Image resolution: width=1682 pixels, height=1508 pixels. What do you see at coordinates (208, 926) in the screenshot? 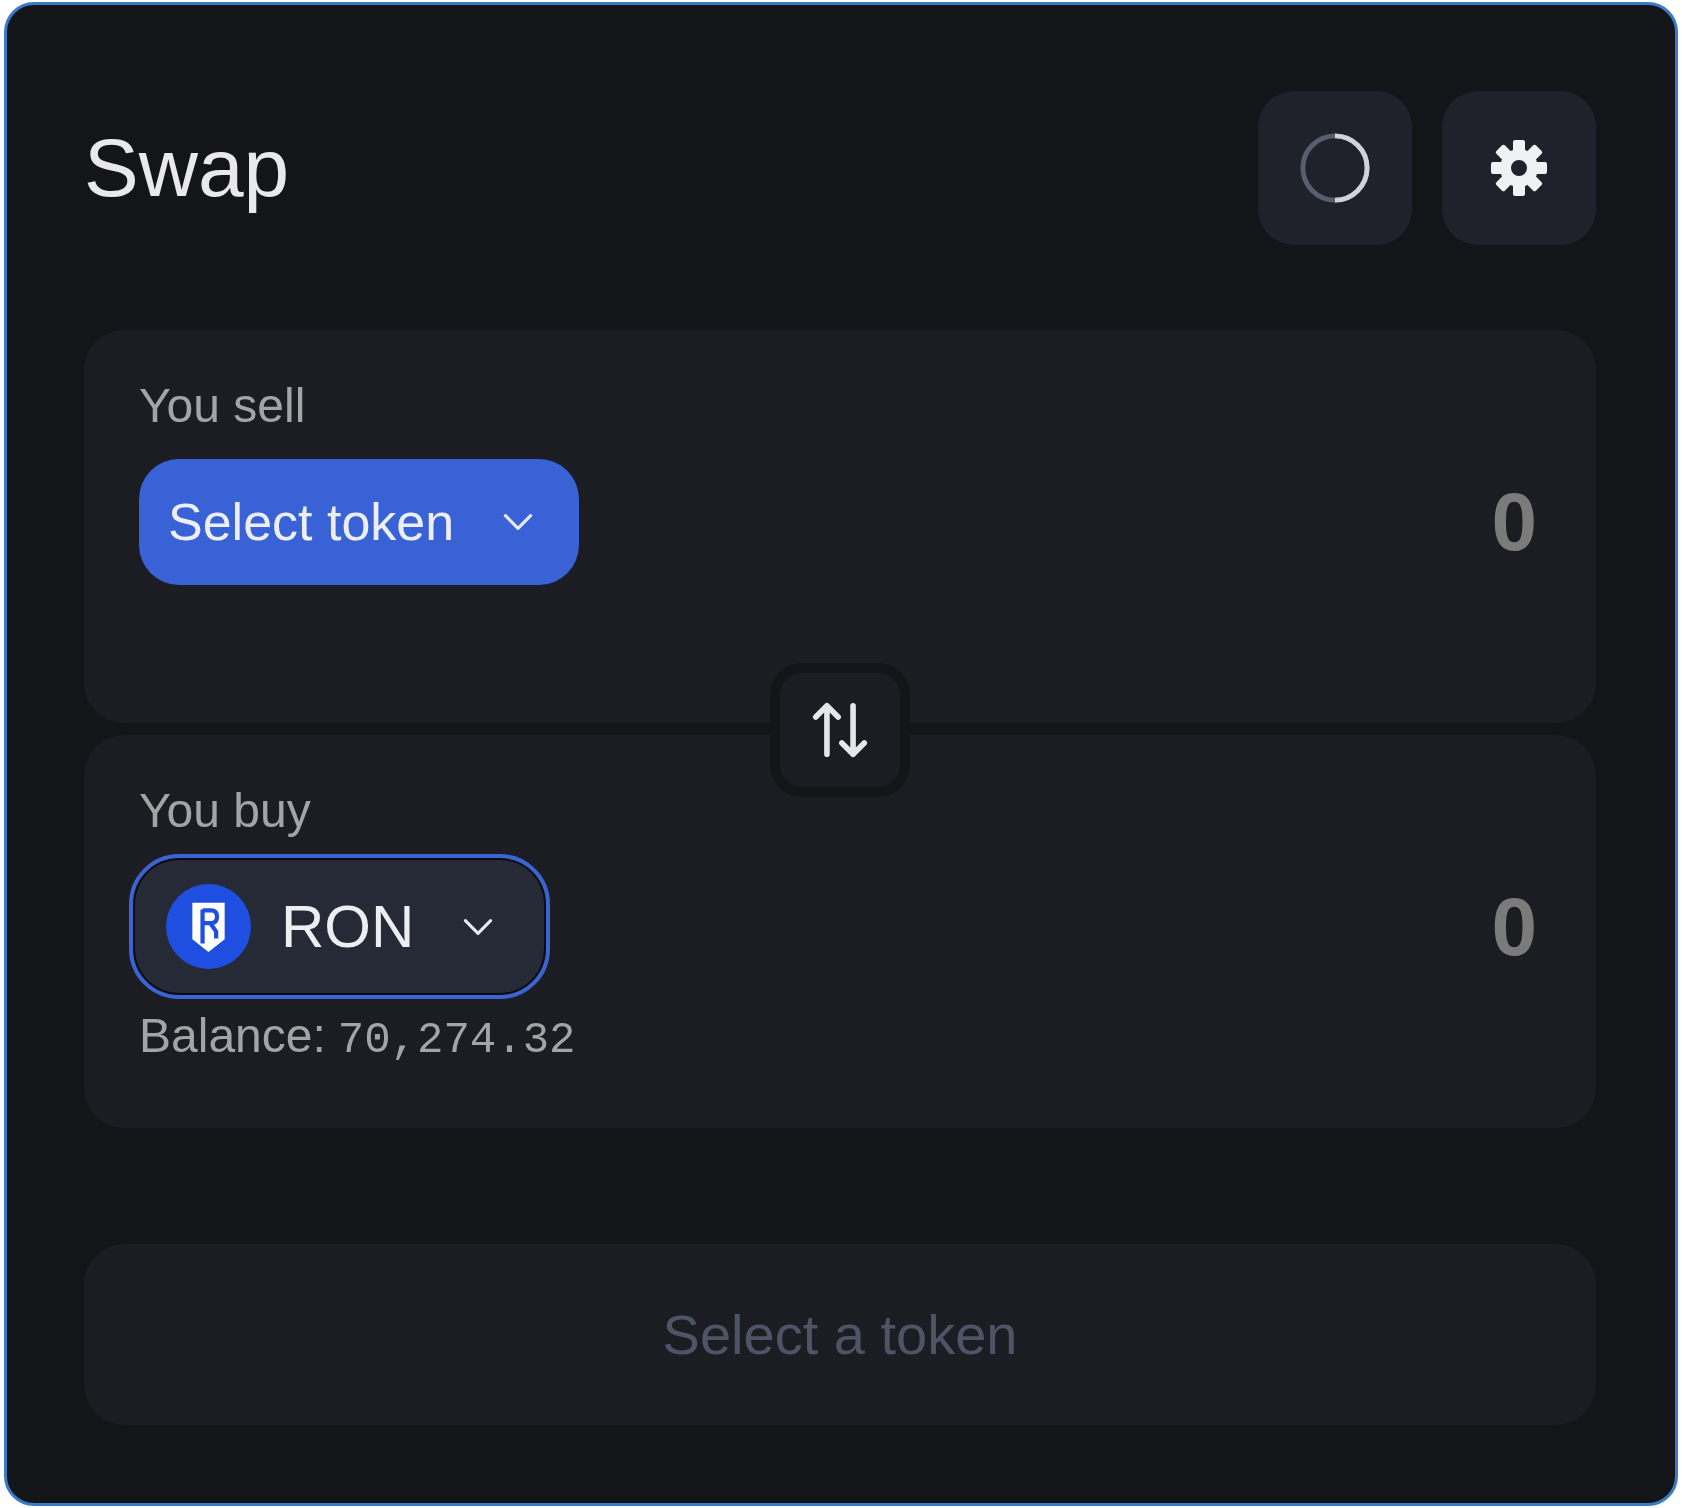
I see `token-logo-icon` at bounding box center [208, 926].